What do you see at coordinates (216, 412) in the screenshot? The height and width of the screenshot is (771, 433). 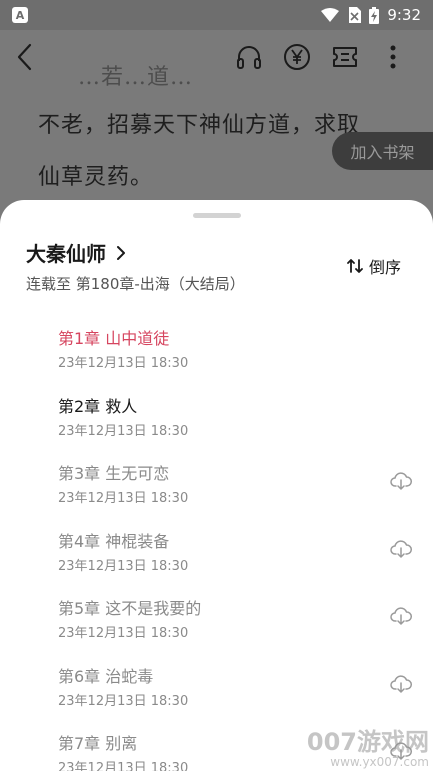 I see `chapter-item: 第2章 救人 23年12月13日 18:30` at bounding box center [216, 412].